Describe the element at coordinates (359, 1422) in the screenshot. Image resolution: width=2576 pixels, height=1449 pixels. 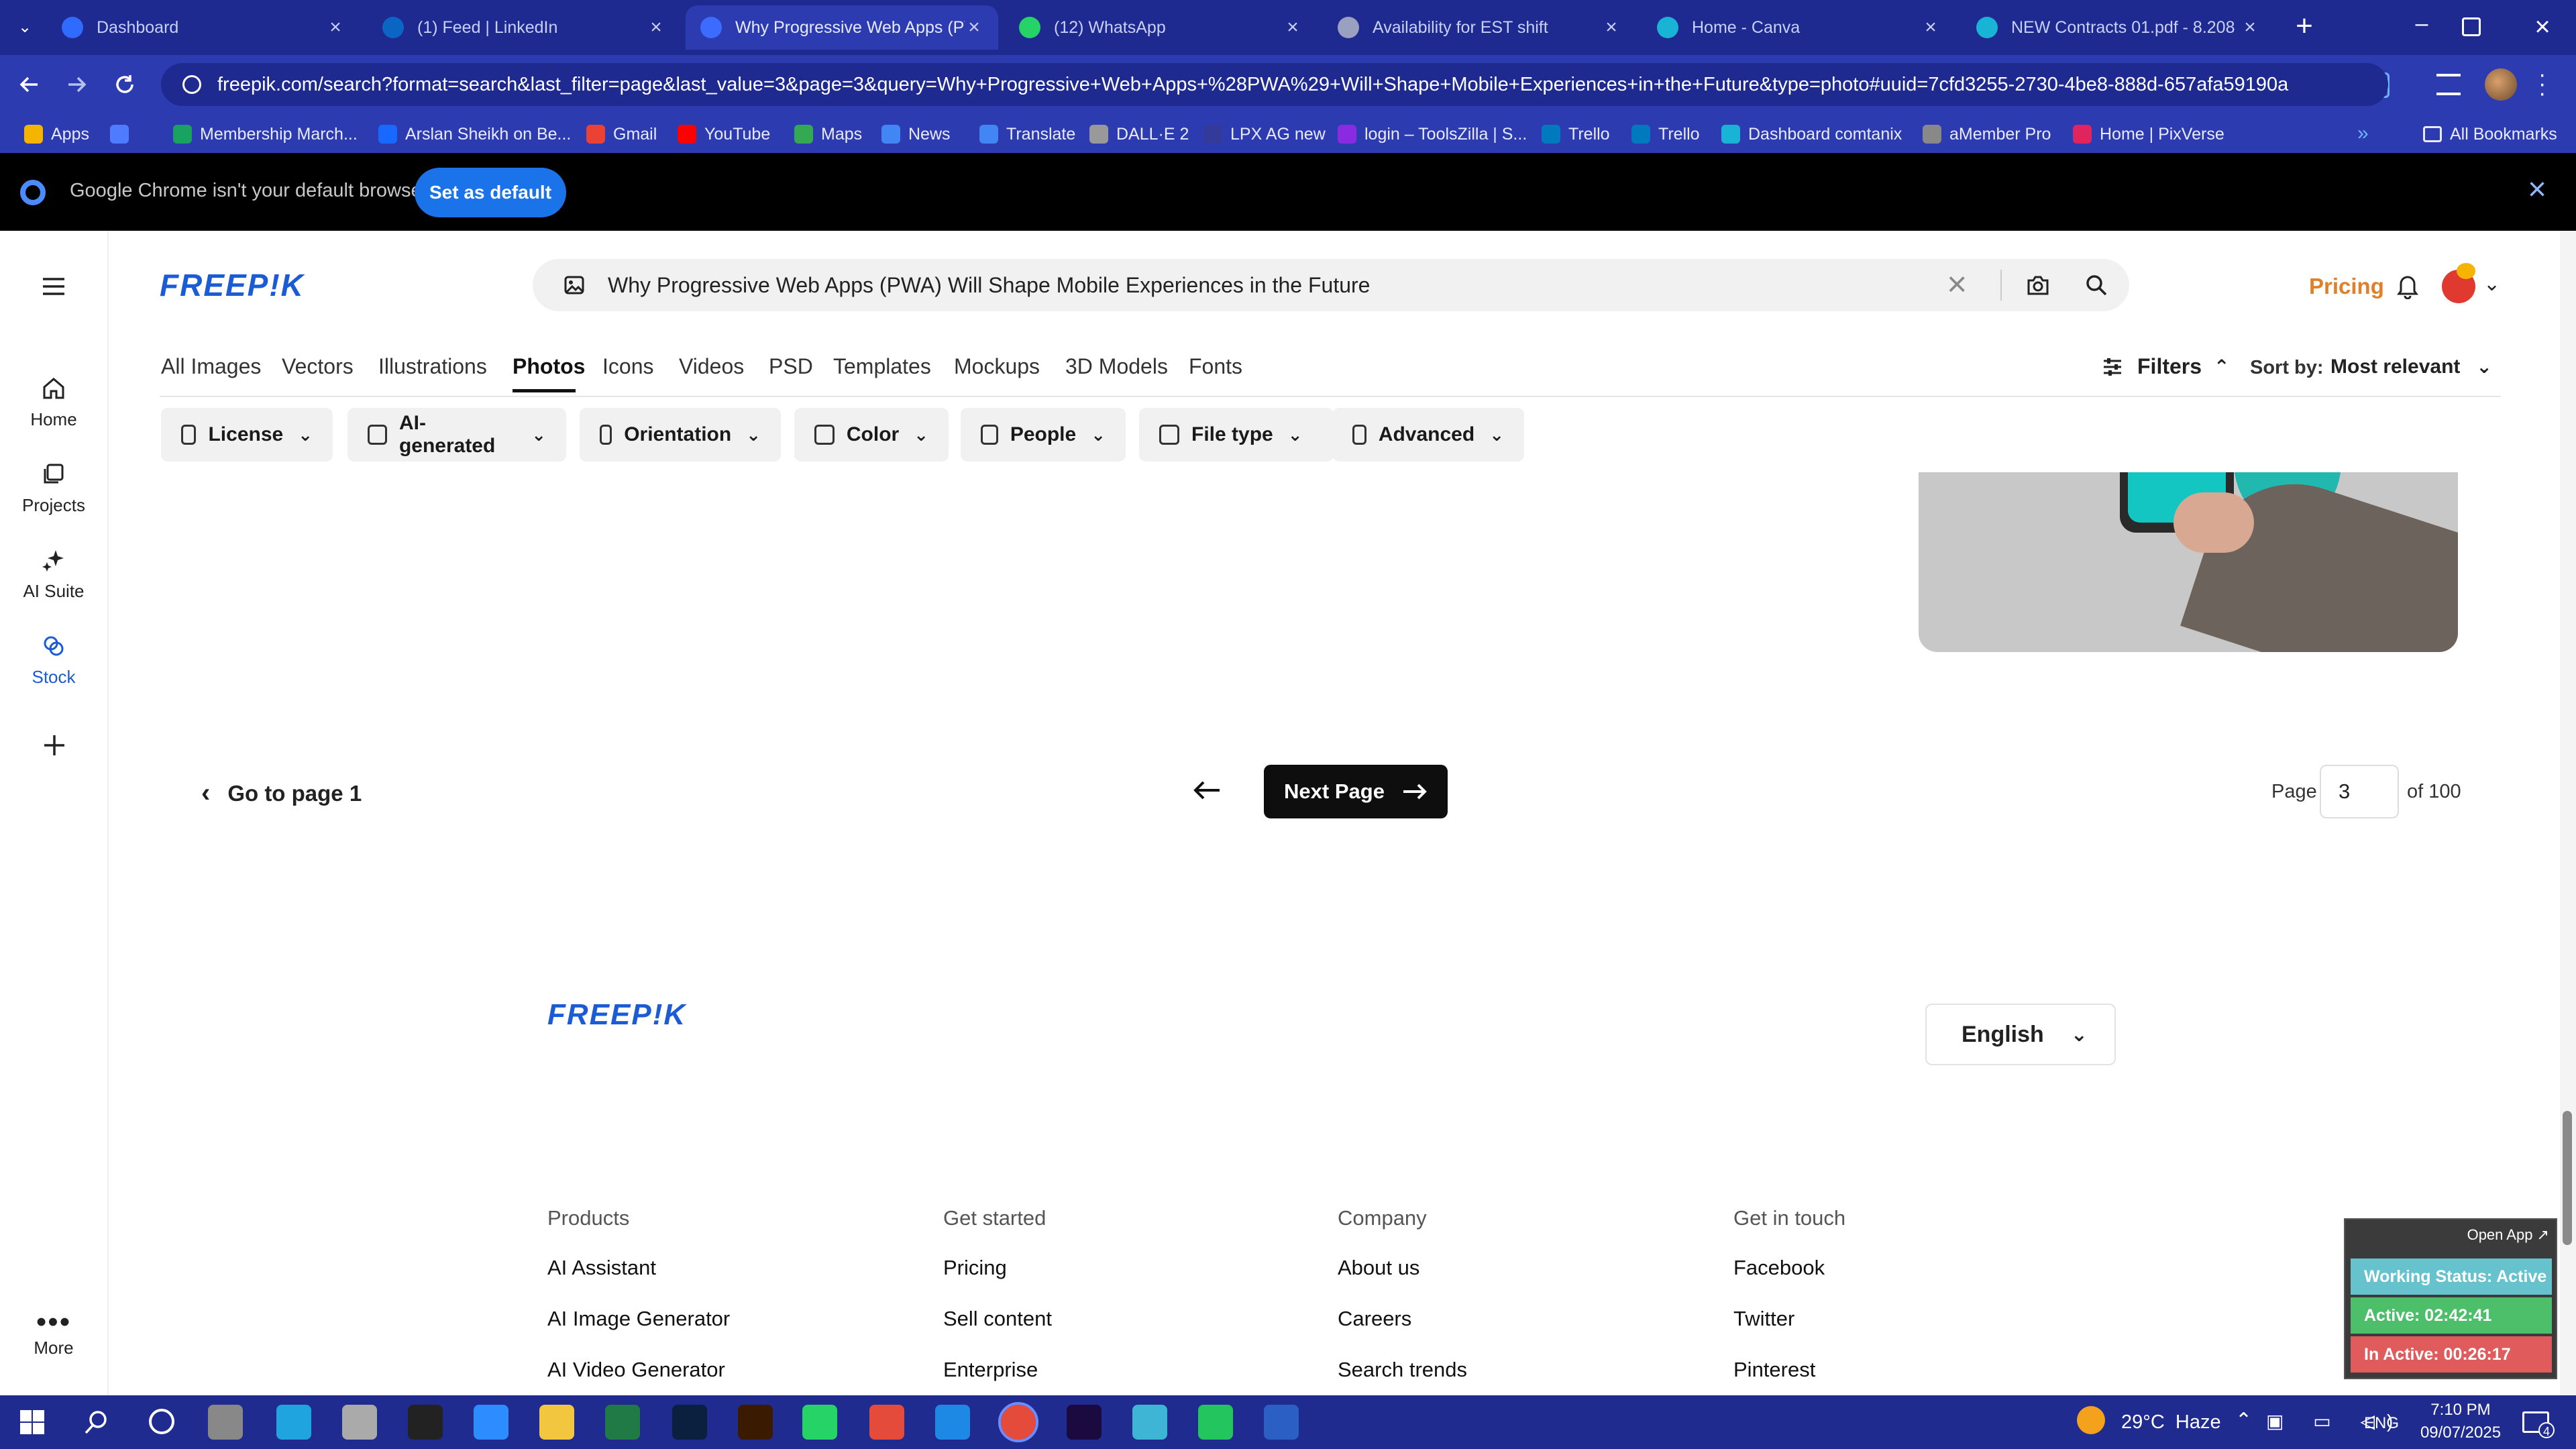
I see `pen-tool-icon` at that location.